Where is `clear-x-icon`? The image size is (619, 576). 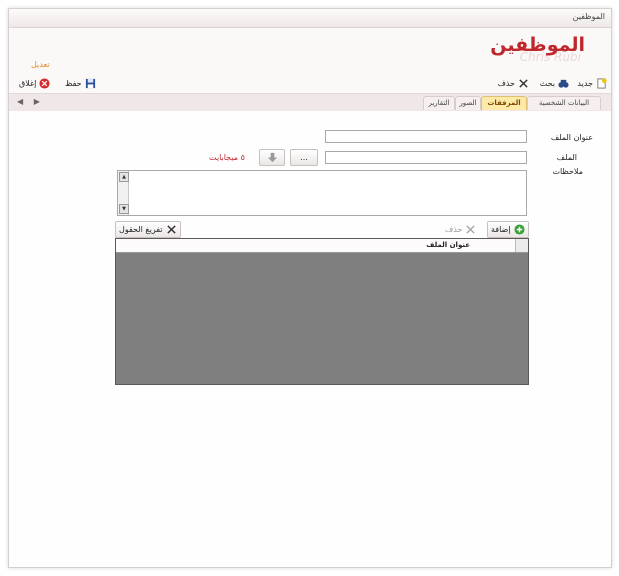 clear-x-icon is located at coordinates (171, 229).